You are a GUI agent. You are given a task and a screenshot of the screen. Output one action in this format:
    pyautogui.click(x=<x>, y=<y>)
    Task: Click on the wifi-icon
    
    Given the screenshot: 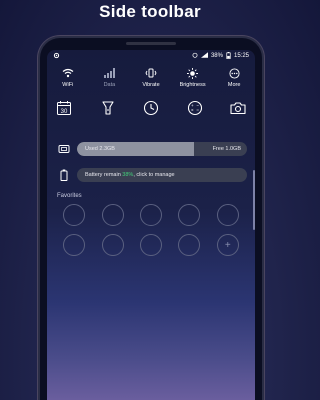 What is the action you would take?
    pyautogui.click(x=68, y=73)
    